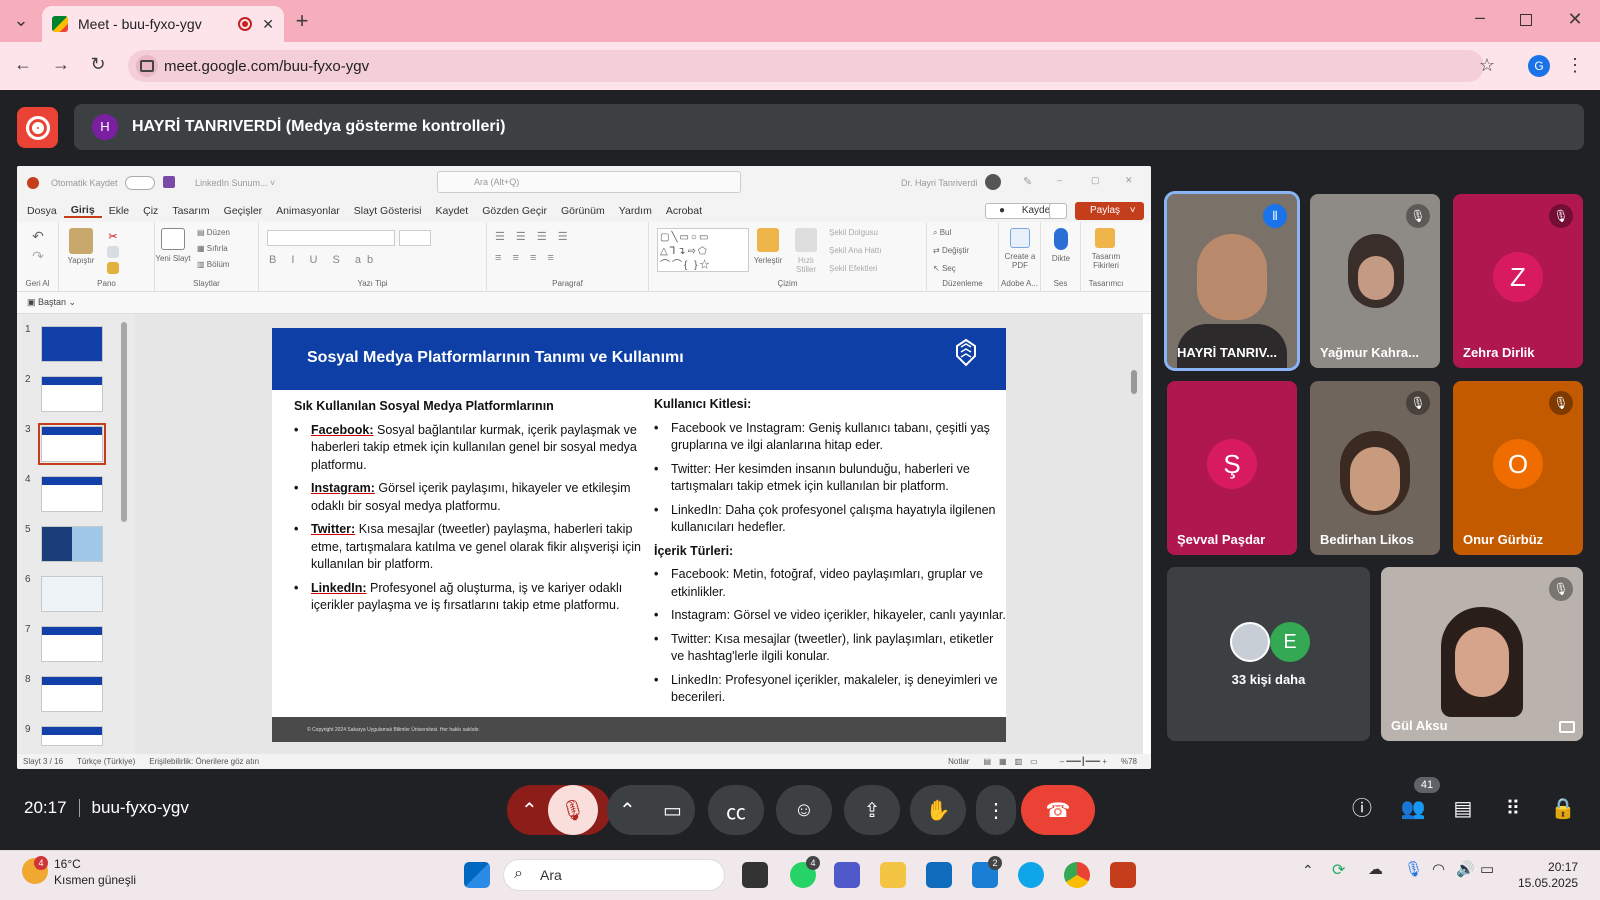  I want to click on arrange-icon, so click(768, 240).